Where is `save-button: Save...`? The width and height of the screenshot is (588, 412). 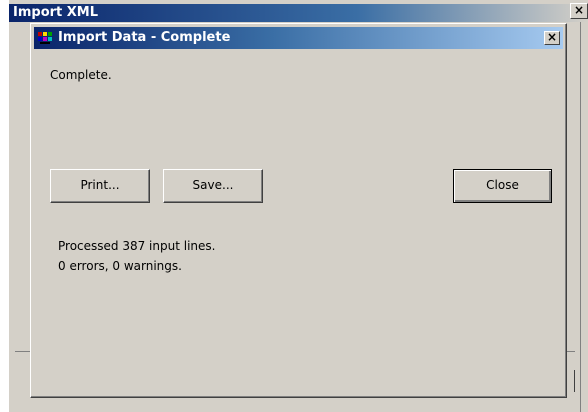 save-button: Save... is located at coordinates (213, 186).